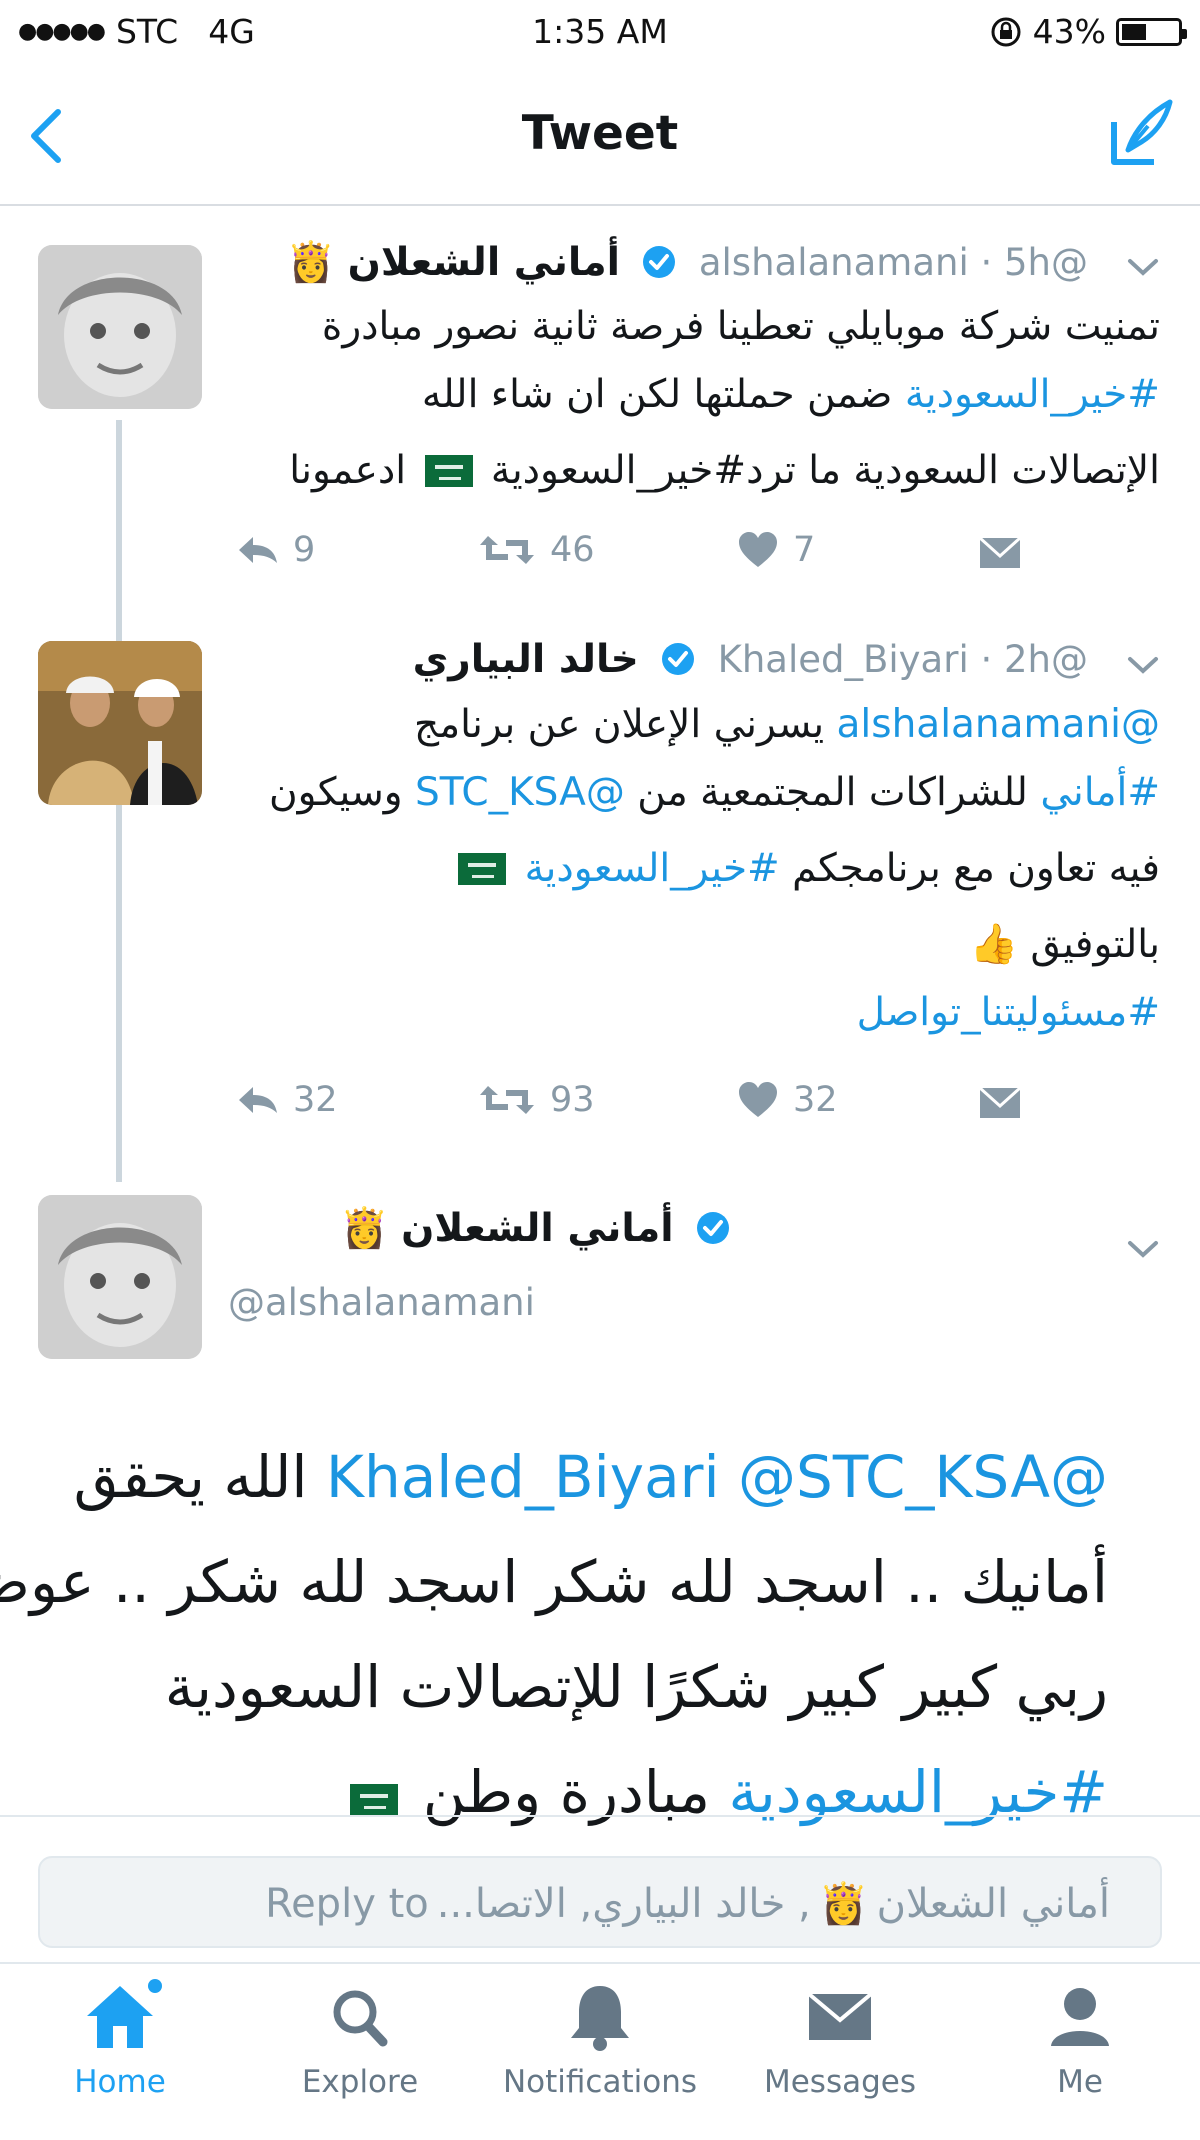  Describe the element at coordinates (1095, 944) in the screenshot. I see `tweet-text: بالتوفيق` at that location.